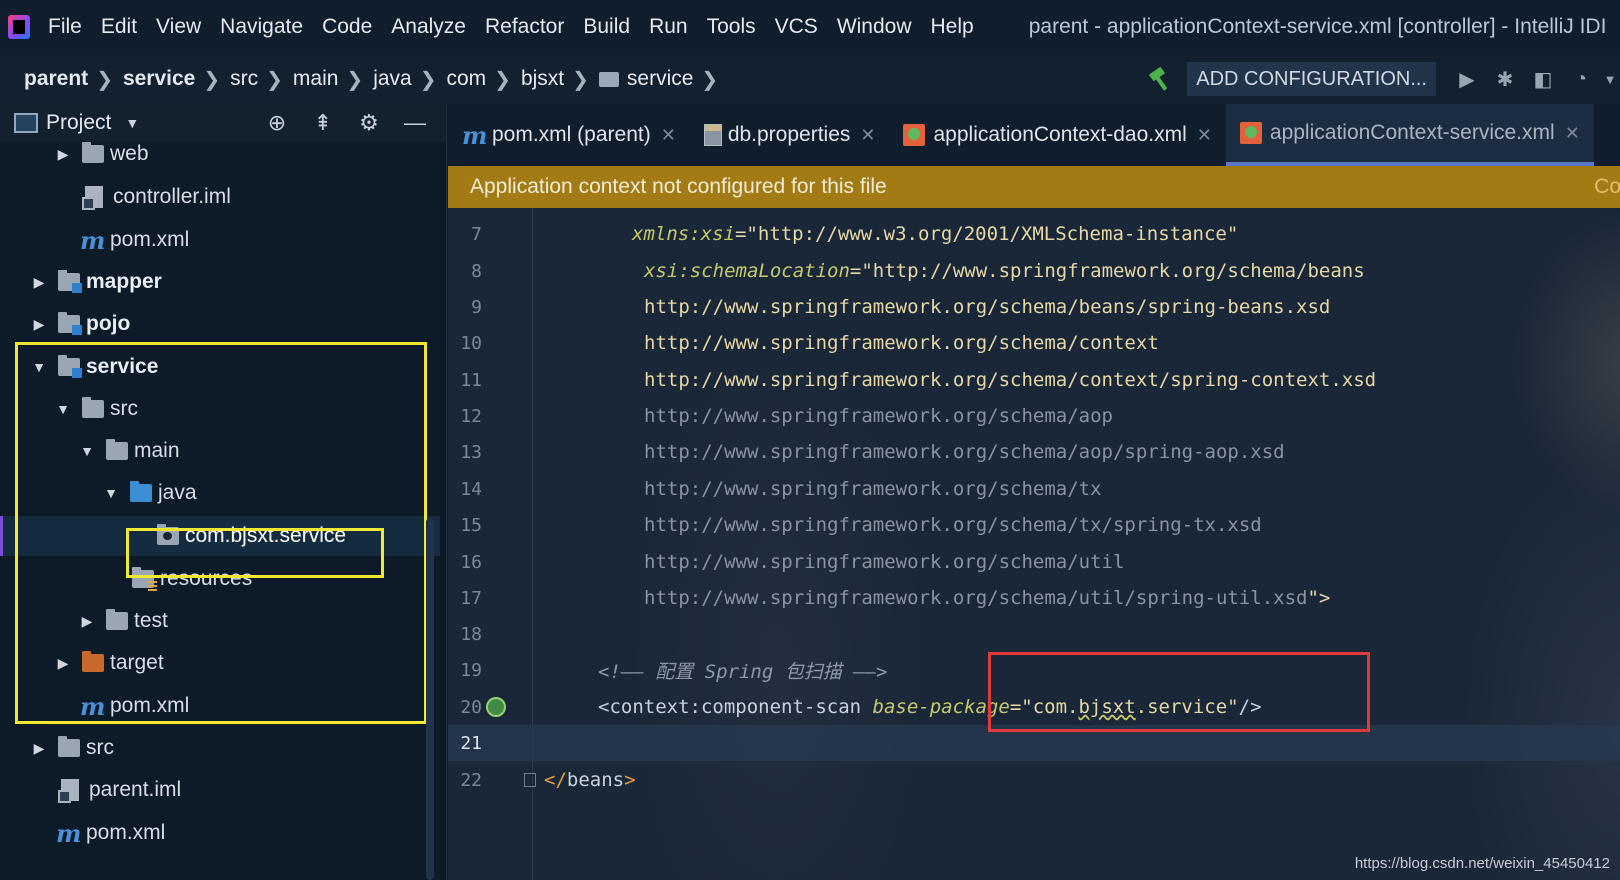  Describe the element at coordinates (660, 79) in the screenshot. I see `breadcrumb-service-package: service` at that location.